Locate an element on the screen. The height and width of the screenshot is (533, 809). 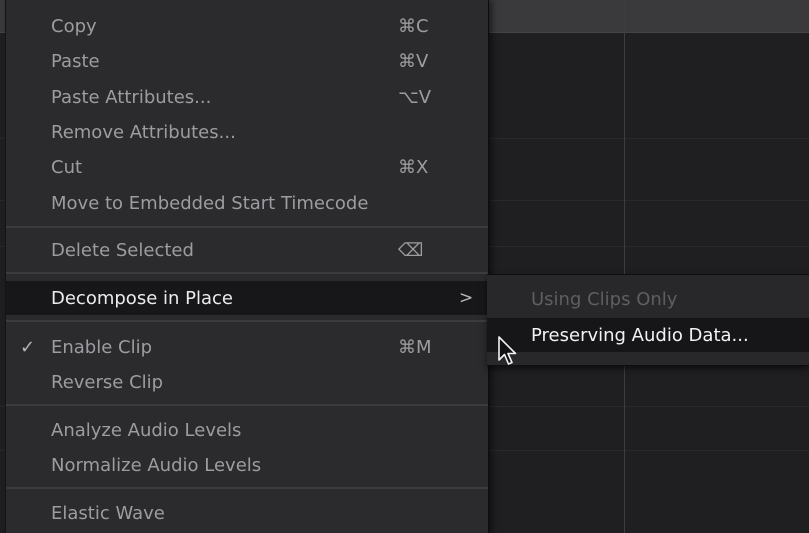
menu-item-label: Reverse Clip is located at coordinates (107, 382).